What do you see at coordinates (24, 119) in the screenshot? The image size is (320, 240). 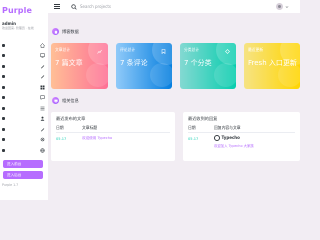 I see `sidebar-item-users` at bounding box center [24, 119].